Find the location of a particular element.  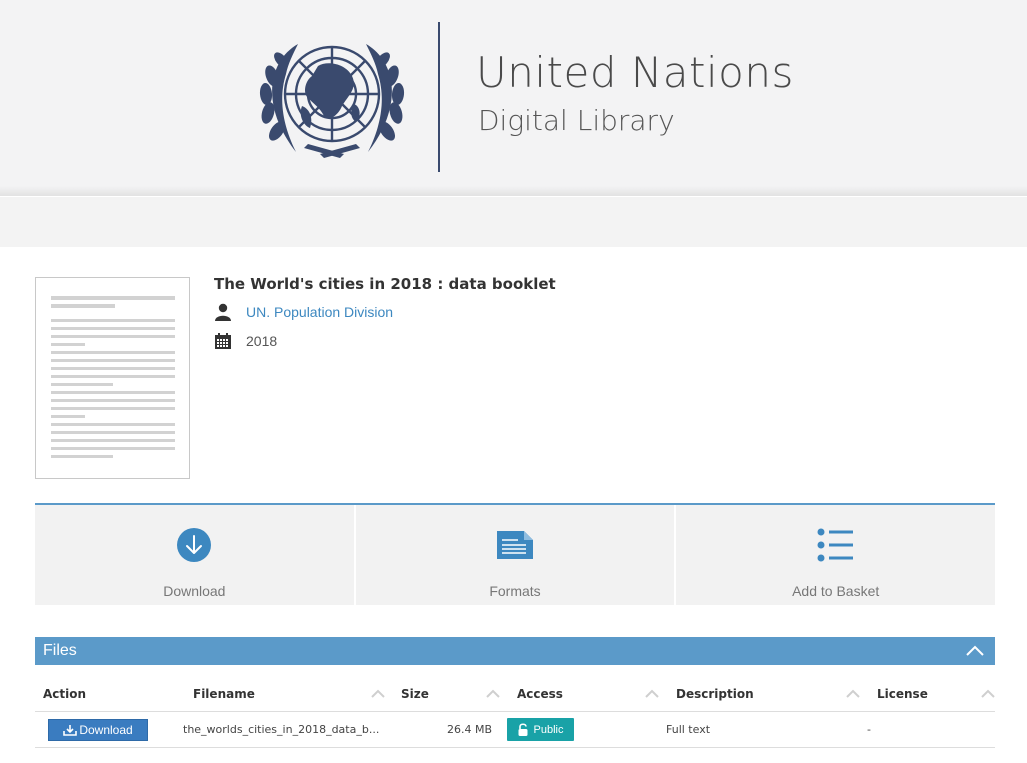

document-icon is located at coordinates (515, 545).